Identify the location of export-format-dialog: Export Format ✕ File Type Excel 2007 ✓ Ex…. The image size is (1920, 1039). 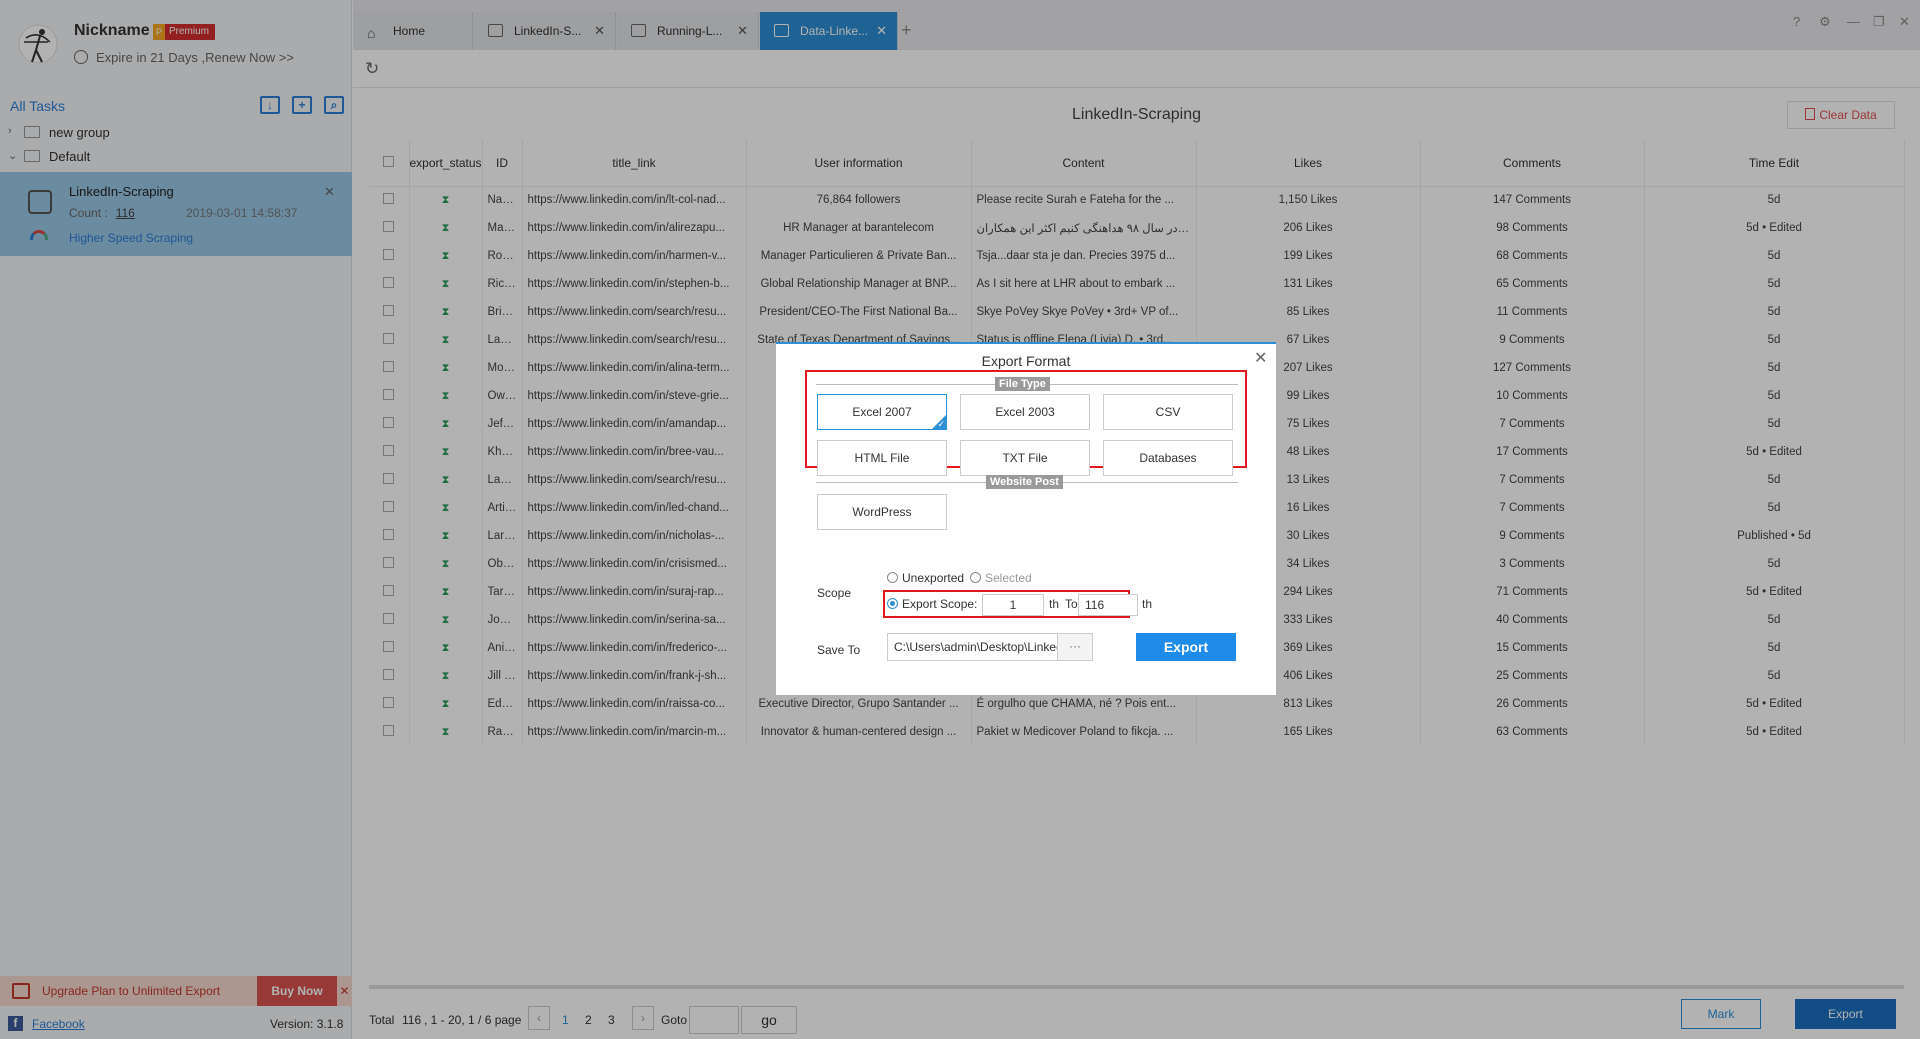
(1026, 518).